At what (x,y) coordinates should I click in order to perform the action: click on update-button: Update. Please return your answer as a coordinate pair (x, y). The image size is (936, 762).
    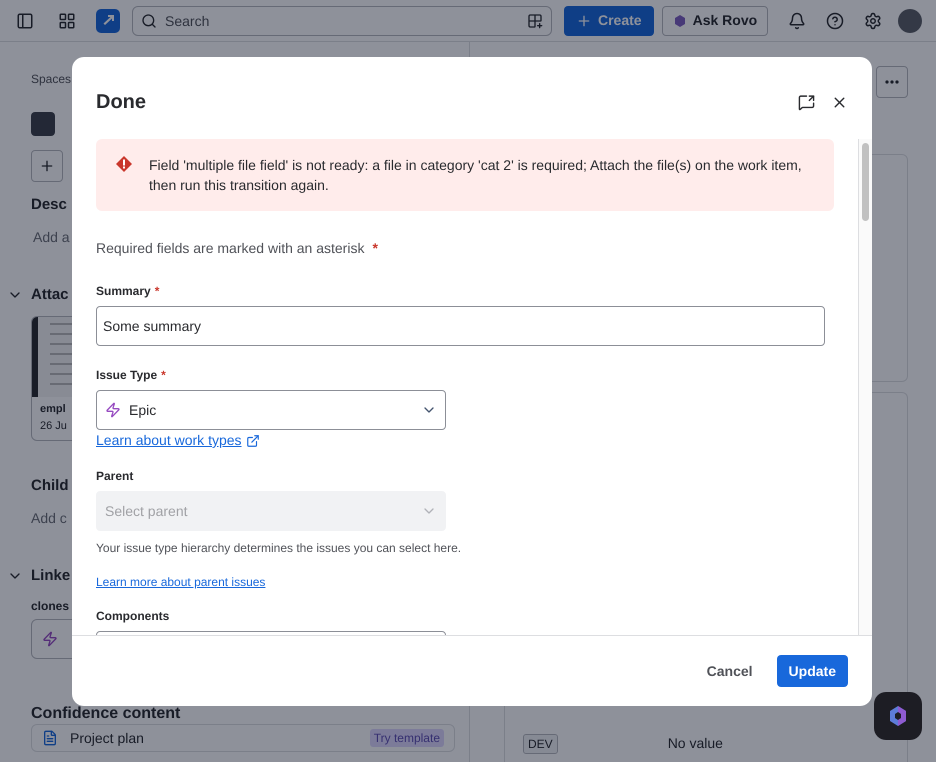
    Looking at the image, I should click on (812, 671).